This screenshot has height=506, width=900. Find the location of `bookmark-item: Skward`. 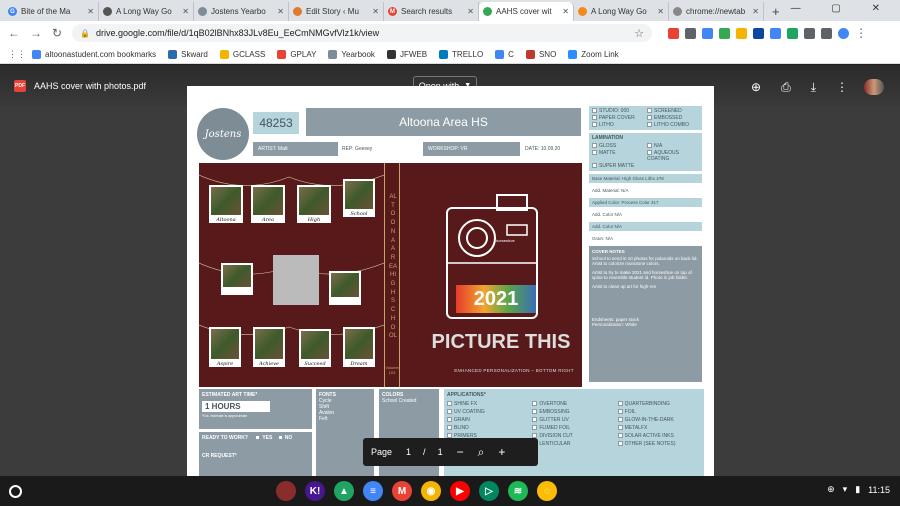

bookmark-item: Skward is located at coordinates (188, 54).